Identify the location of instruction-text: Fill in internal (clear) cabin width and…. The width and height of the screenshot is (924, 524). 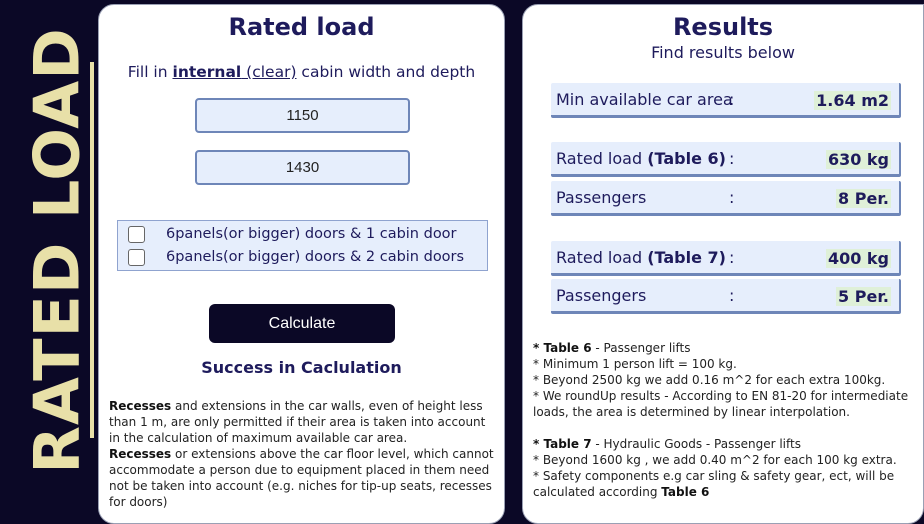
(301, 72).